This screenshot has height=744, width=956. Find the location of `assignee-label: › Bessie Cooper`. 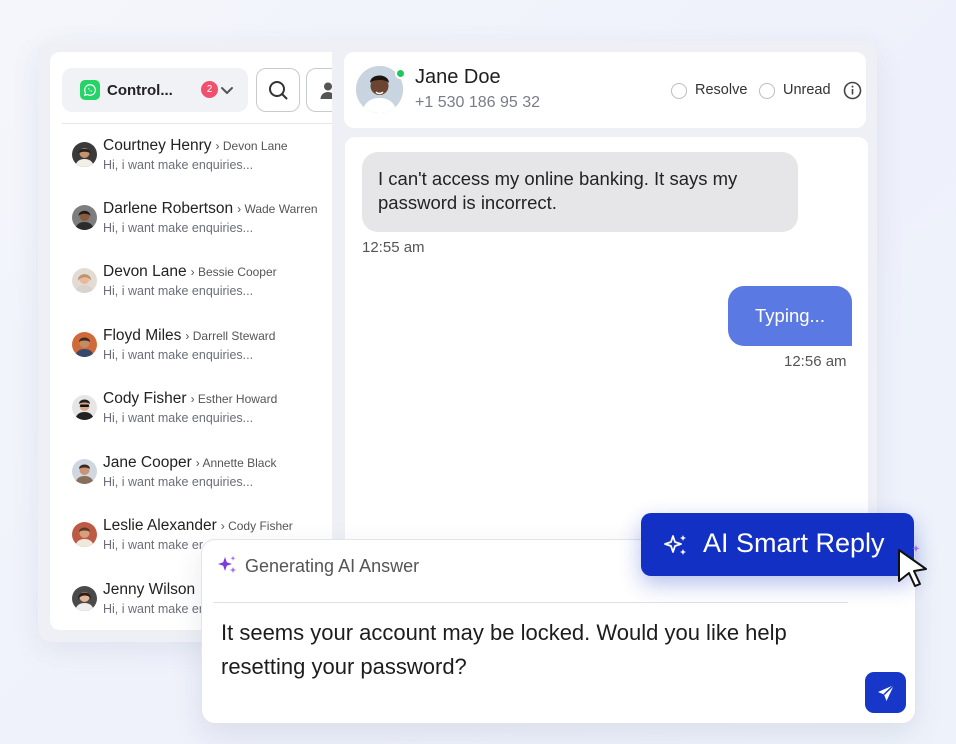

assignee-label: › Bessie Cooper is located at coordinates (233, 272).